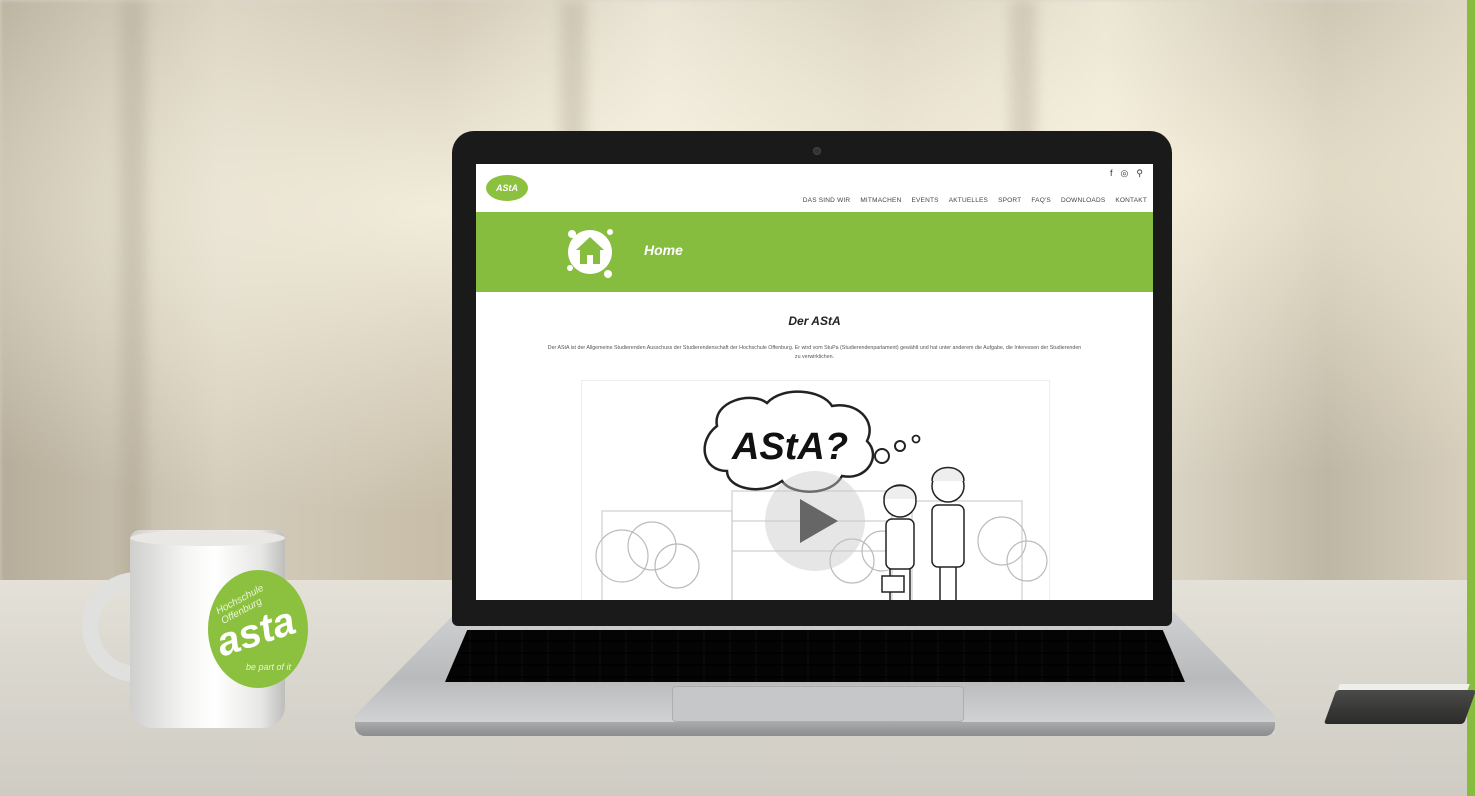 This screenshot has height=796, width=1475. I want to click on section-title: Der AStA, so click(814, 321).